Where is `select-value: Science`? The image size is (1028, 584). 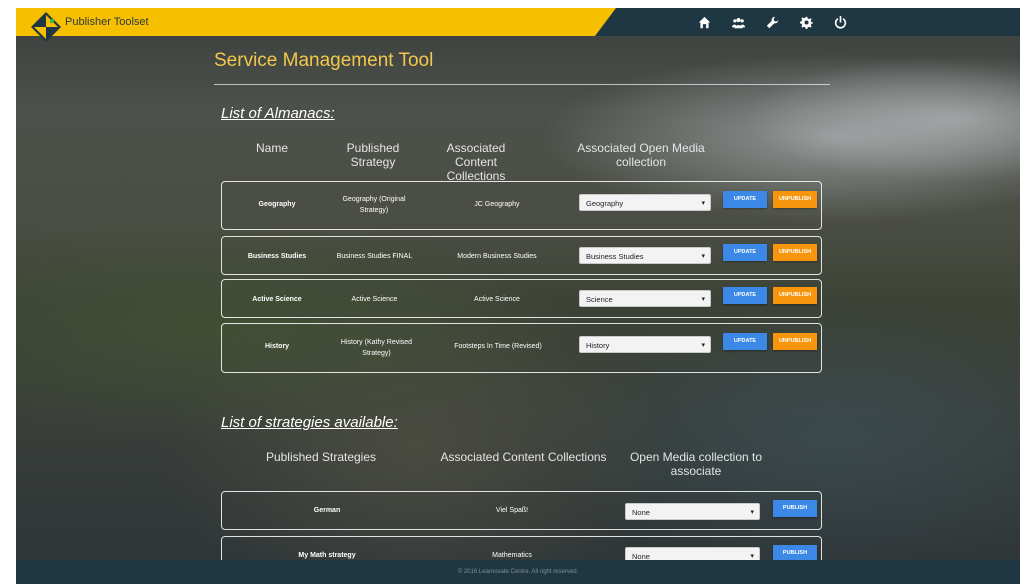
select-value: Science is located at coordinates (599, 299).